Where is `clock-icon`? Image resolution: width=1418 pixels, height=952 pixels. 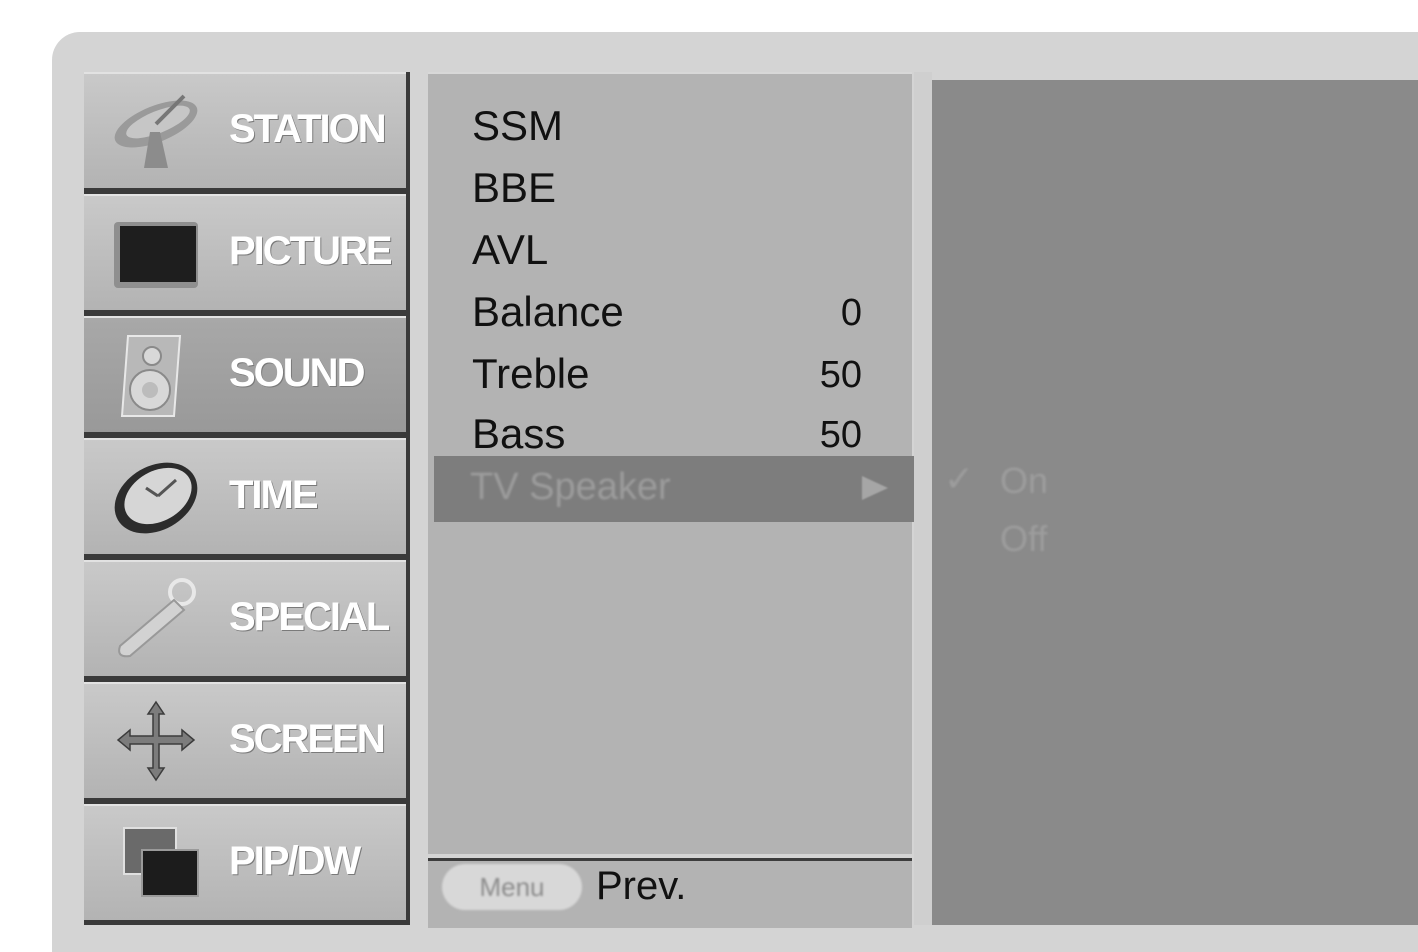 clock-icon is located at coordinates (156, 498).